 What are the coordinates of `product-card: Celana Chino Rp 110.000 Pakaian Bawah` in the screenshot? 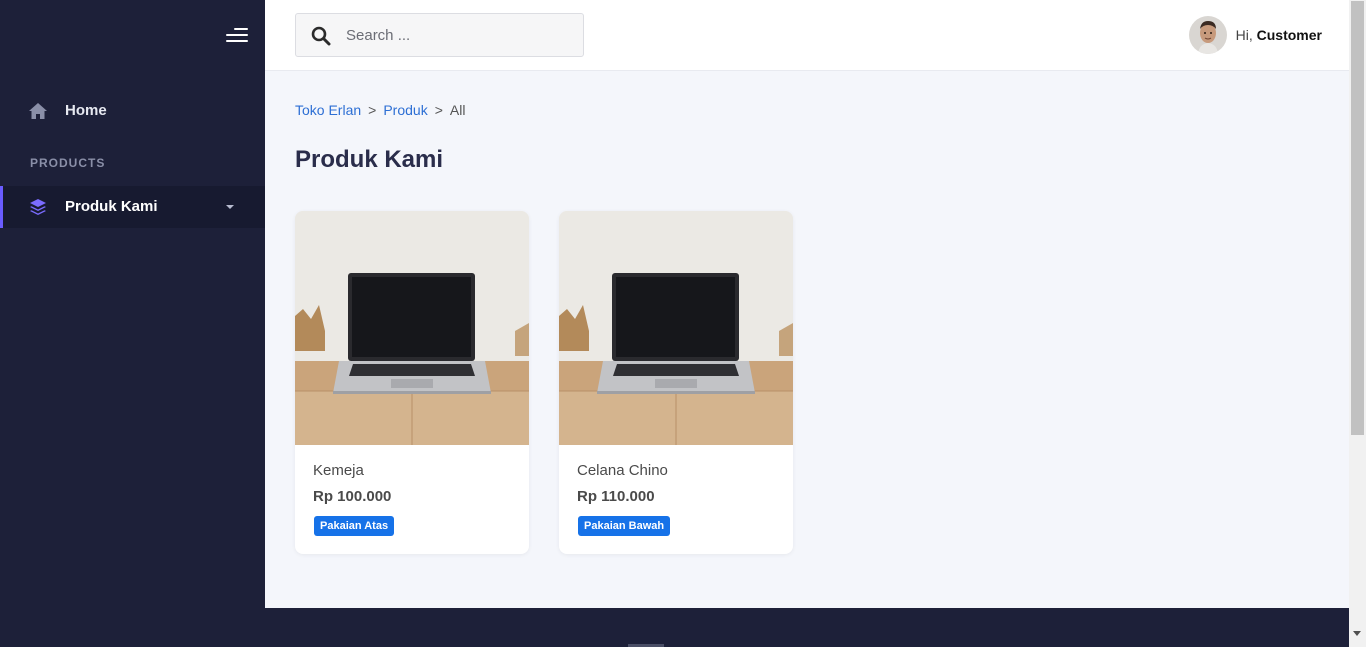 It's located at (676, 382).